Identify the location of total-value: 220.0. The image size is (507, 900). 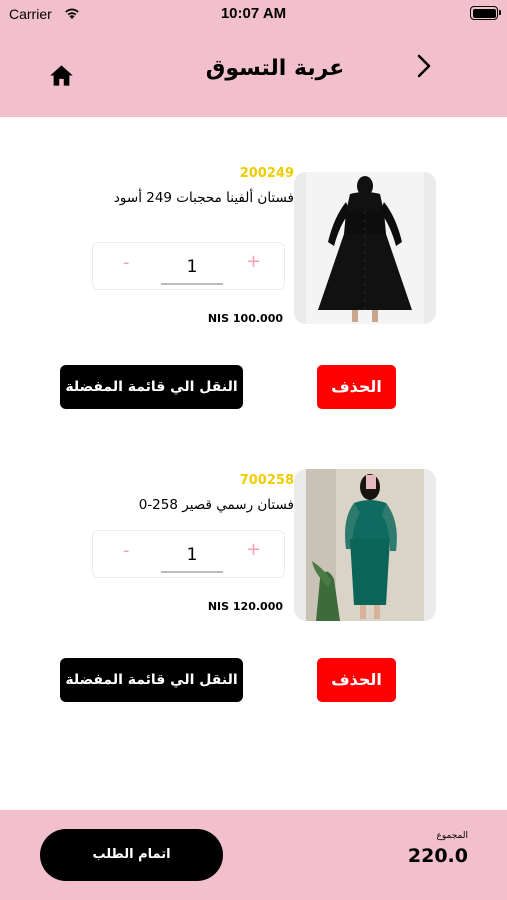
(437, 856).